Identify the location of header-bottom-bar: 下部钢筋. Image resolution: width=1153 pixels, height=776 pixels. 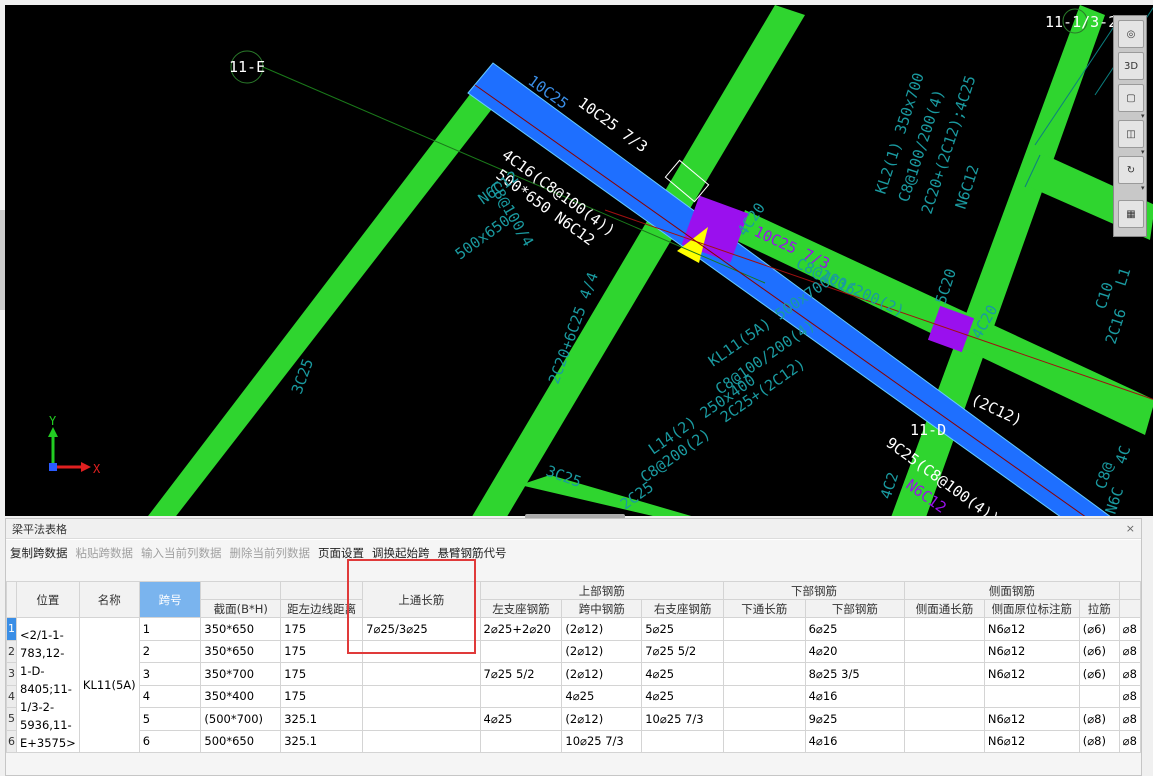
(855, 608).